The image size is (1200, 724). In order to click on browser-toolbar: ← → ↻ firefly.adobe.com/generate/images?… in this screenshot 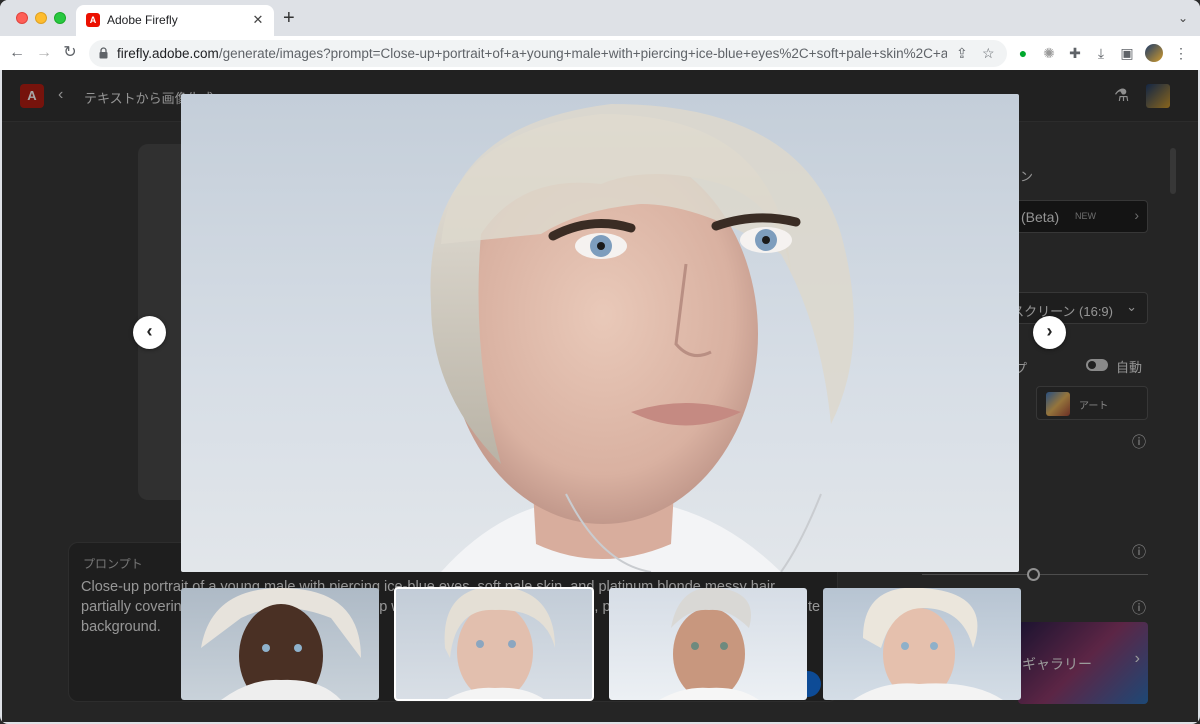, I will do `click(600, 53)`.